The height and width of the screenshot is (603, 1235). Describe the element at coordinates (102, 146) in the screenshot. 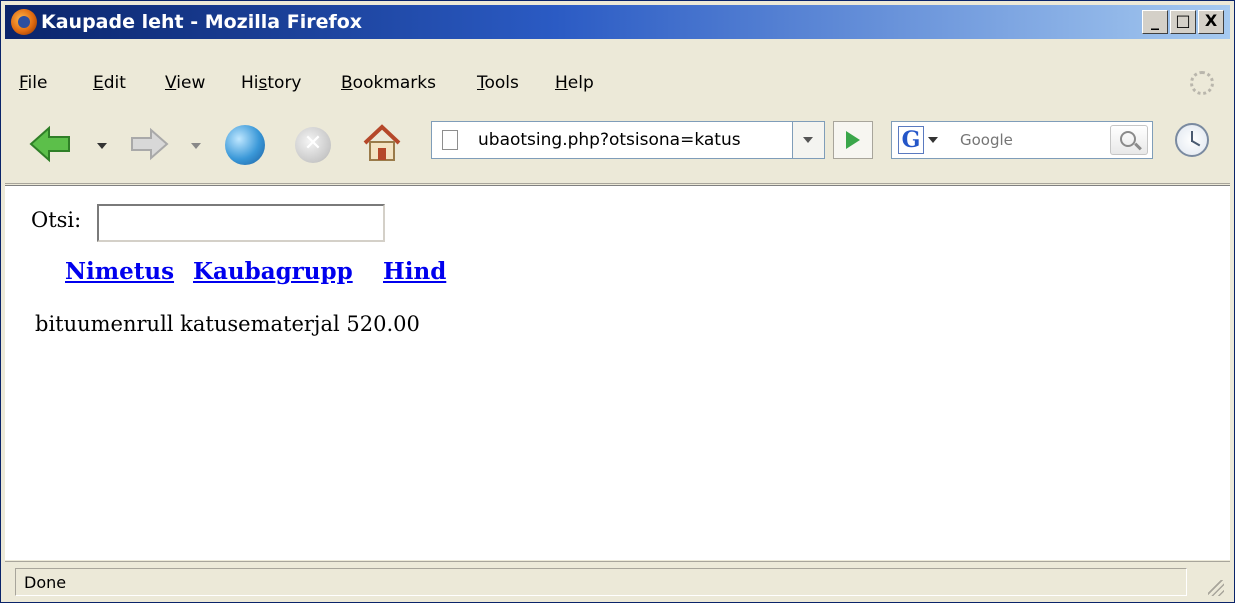

I see `back-dropdown-icon` at that location.